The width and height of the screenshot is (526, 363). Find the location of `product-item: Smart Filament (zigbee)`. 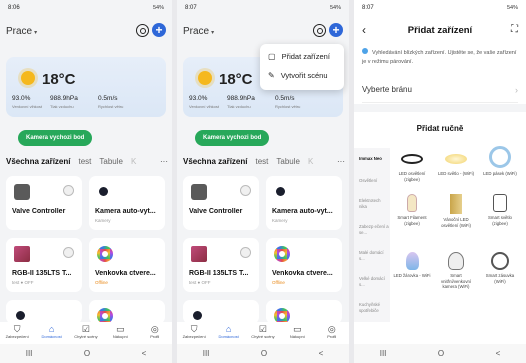

product-item: Smart Filament (zigbee) is located at coordinates (412, 210).